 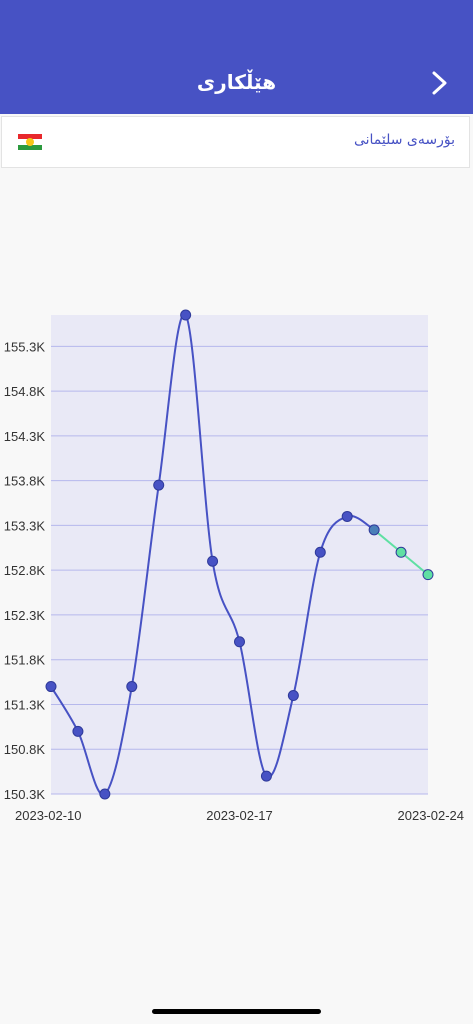 I want to click on page-title: هێڵکاری, so click(x=236, y=82).